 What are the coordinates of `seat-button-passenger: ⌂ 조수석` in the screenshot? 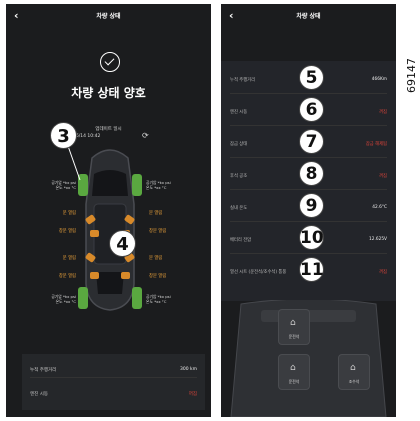 It's located at (354, 372).